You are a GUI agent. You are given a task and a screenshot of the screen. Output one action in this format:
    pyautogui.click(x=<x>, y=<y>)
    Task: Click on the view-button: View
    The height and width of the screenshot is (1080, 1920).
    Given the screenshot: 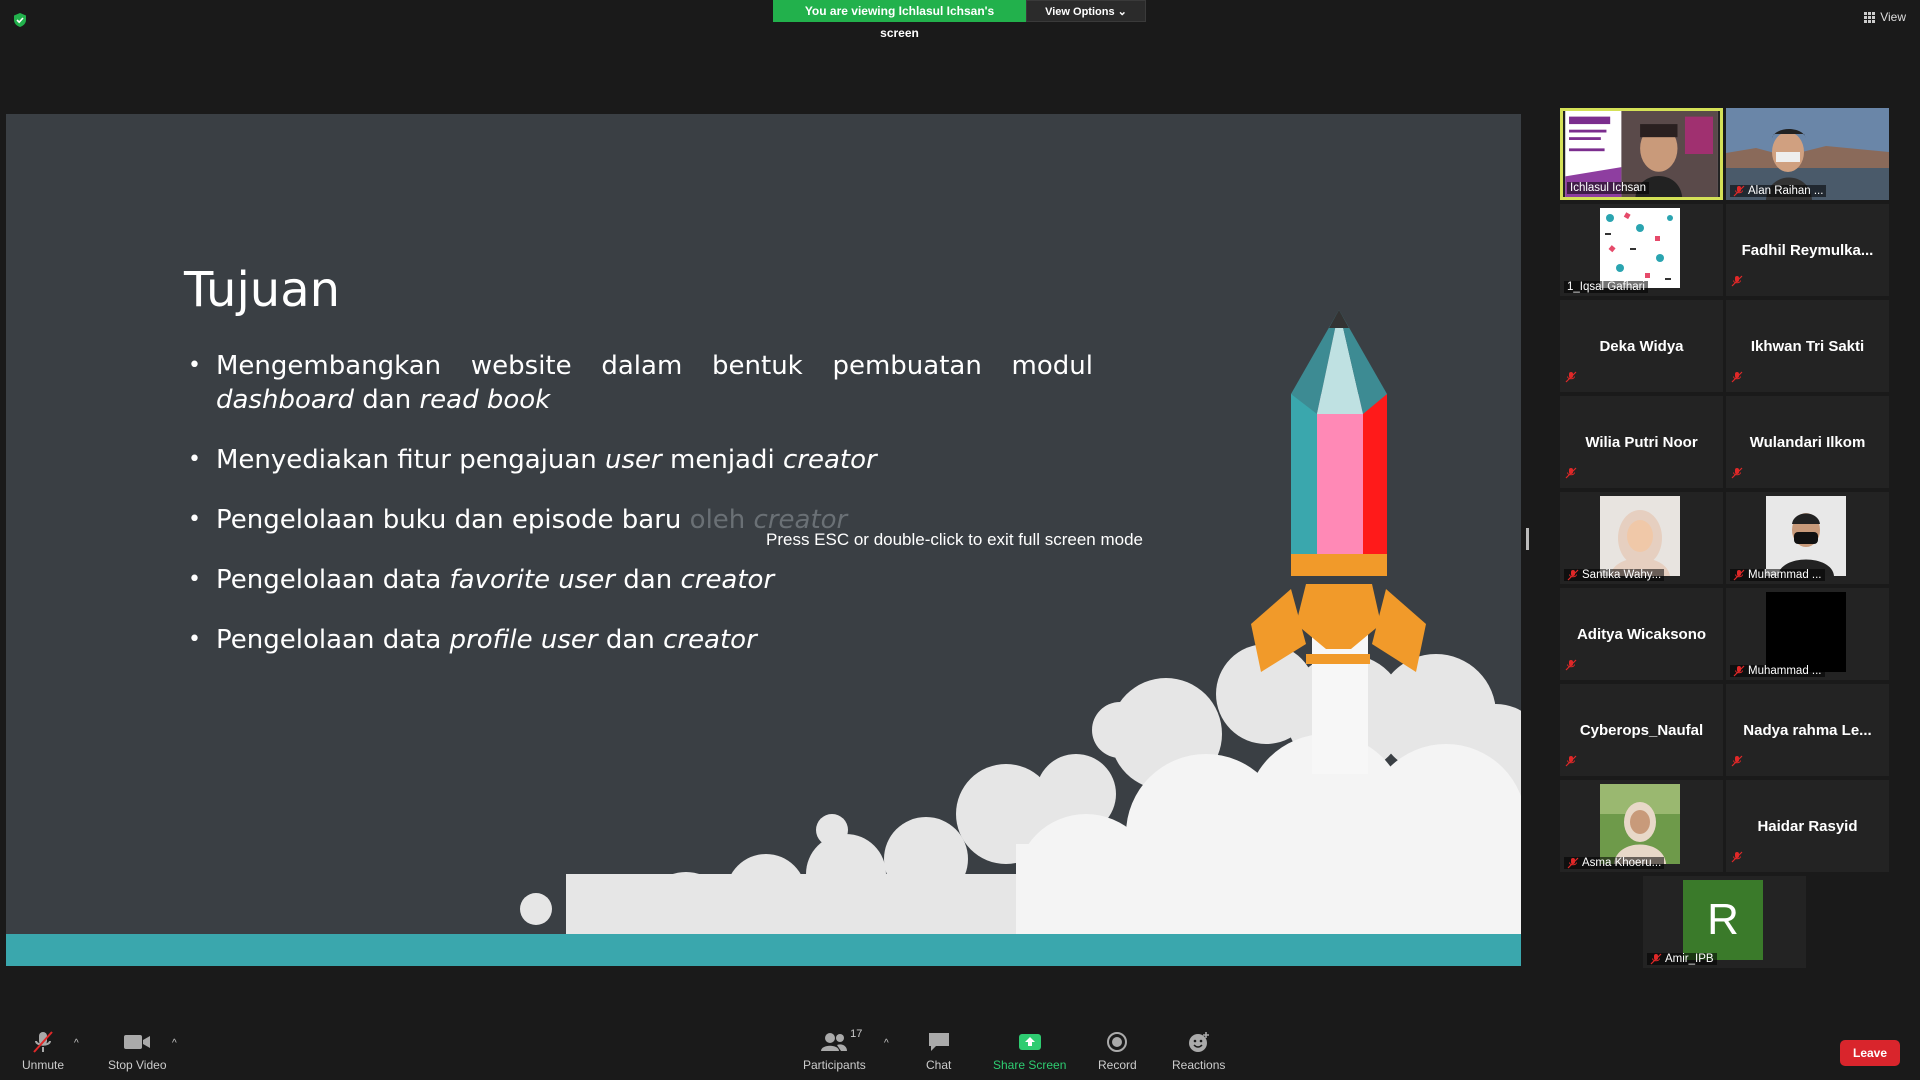 What is the action you would take?
    pyautogui.click(x=1885, y=17)
    